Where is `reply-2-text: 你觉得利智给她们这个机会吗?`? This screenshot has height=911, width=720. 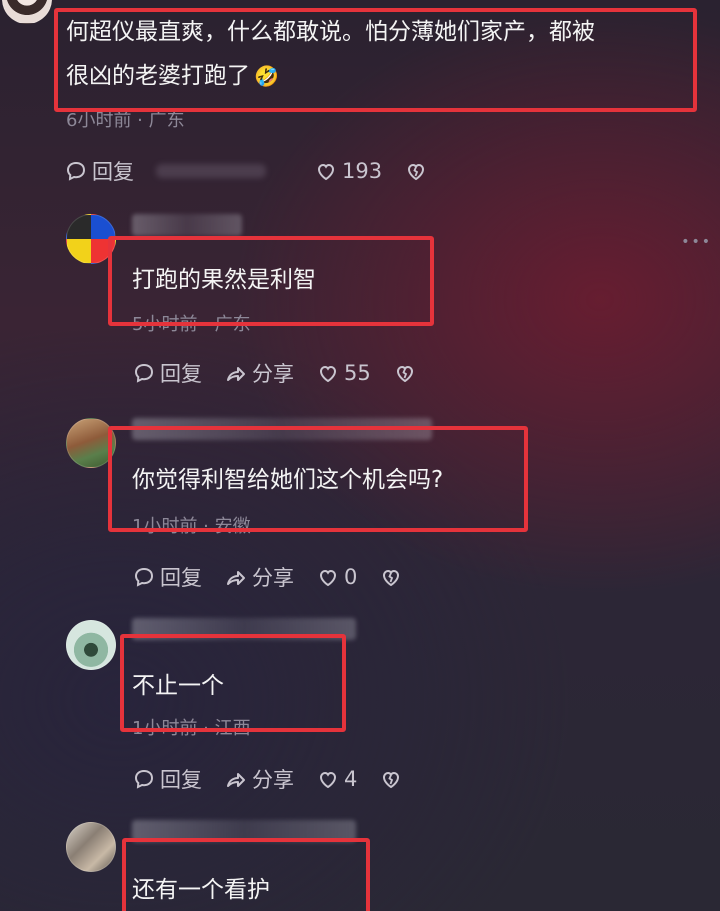 reply-2-text: 你觉得利智给她们这个机会吗? is located at coordinates (288, 480).